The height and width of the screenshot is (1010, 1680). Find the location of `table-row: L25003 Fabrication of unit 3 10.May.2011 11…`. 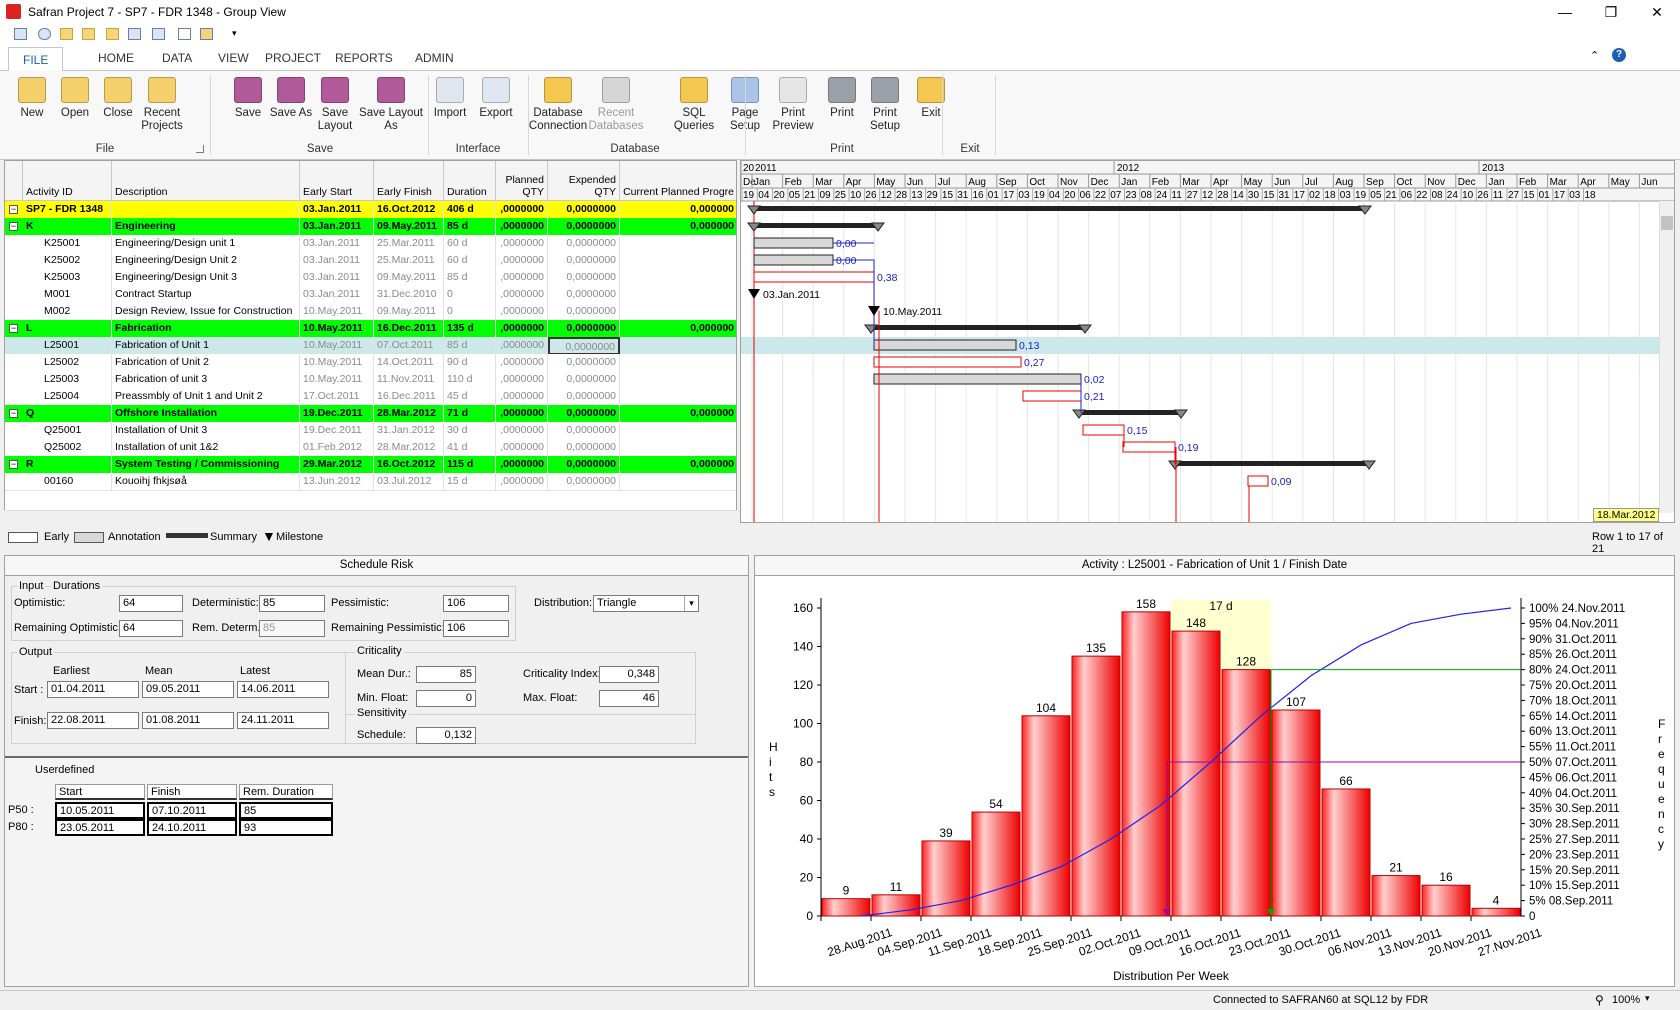

table-row: L25003 Fabrication of unit 3 10.May.2011 11… is located at coordinates (370, 380).